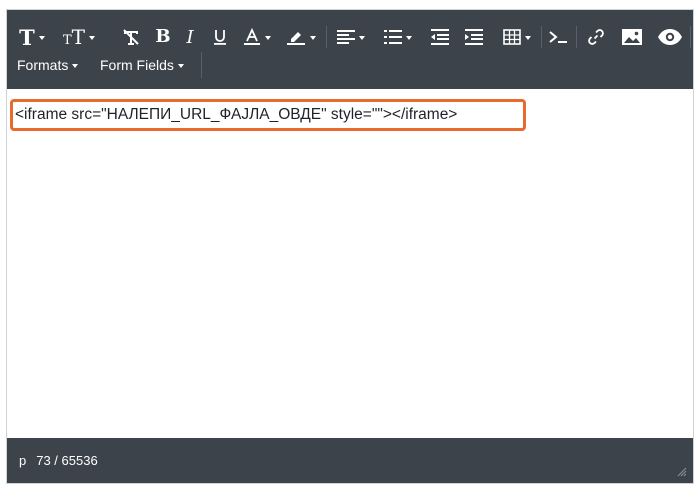  I want to click on text-color-icon, so click(252, 36).